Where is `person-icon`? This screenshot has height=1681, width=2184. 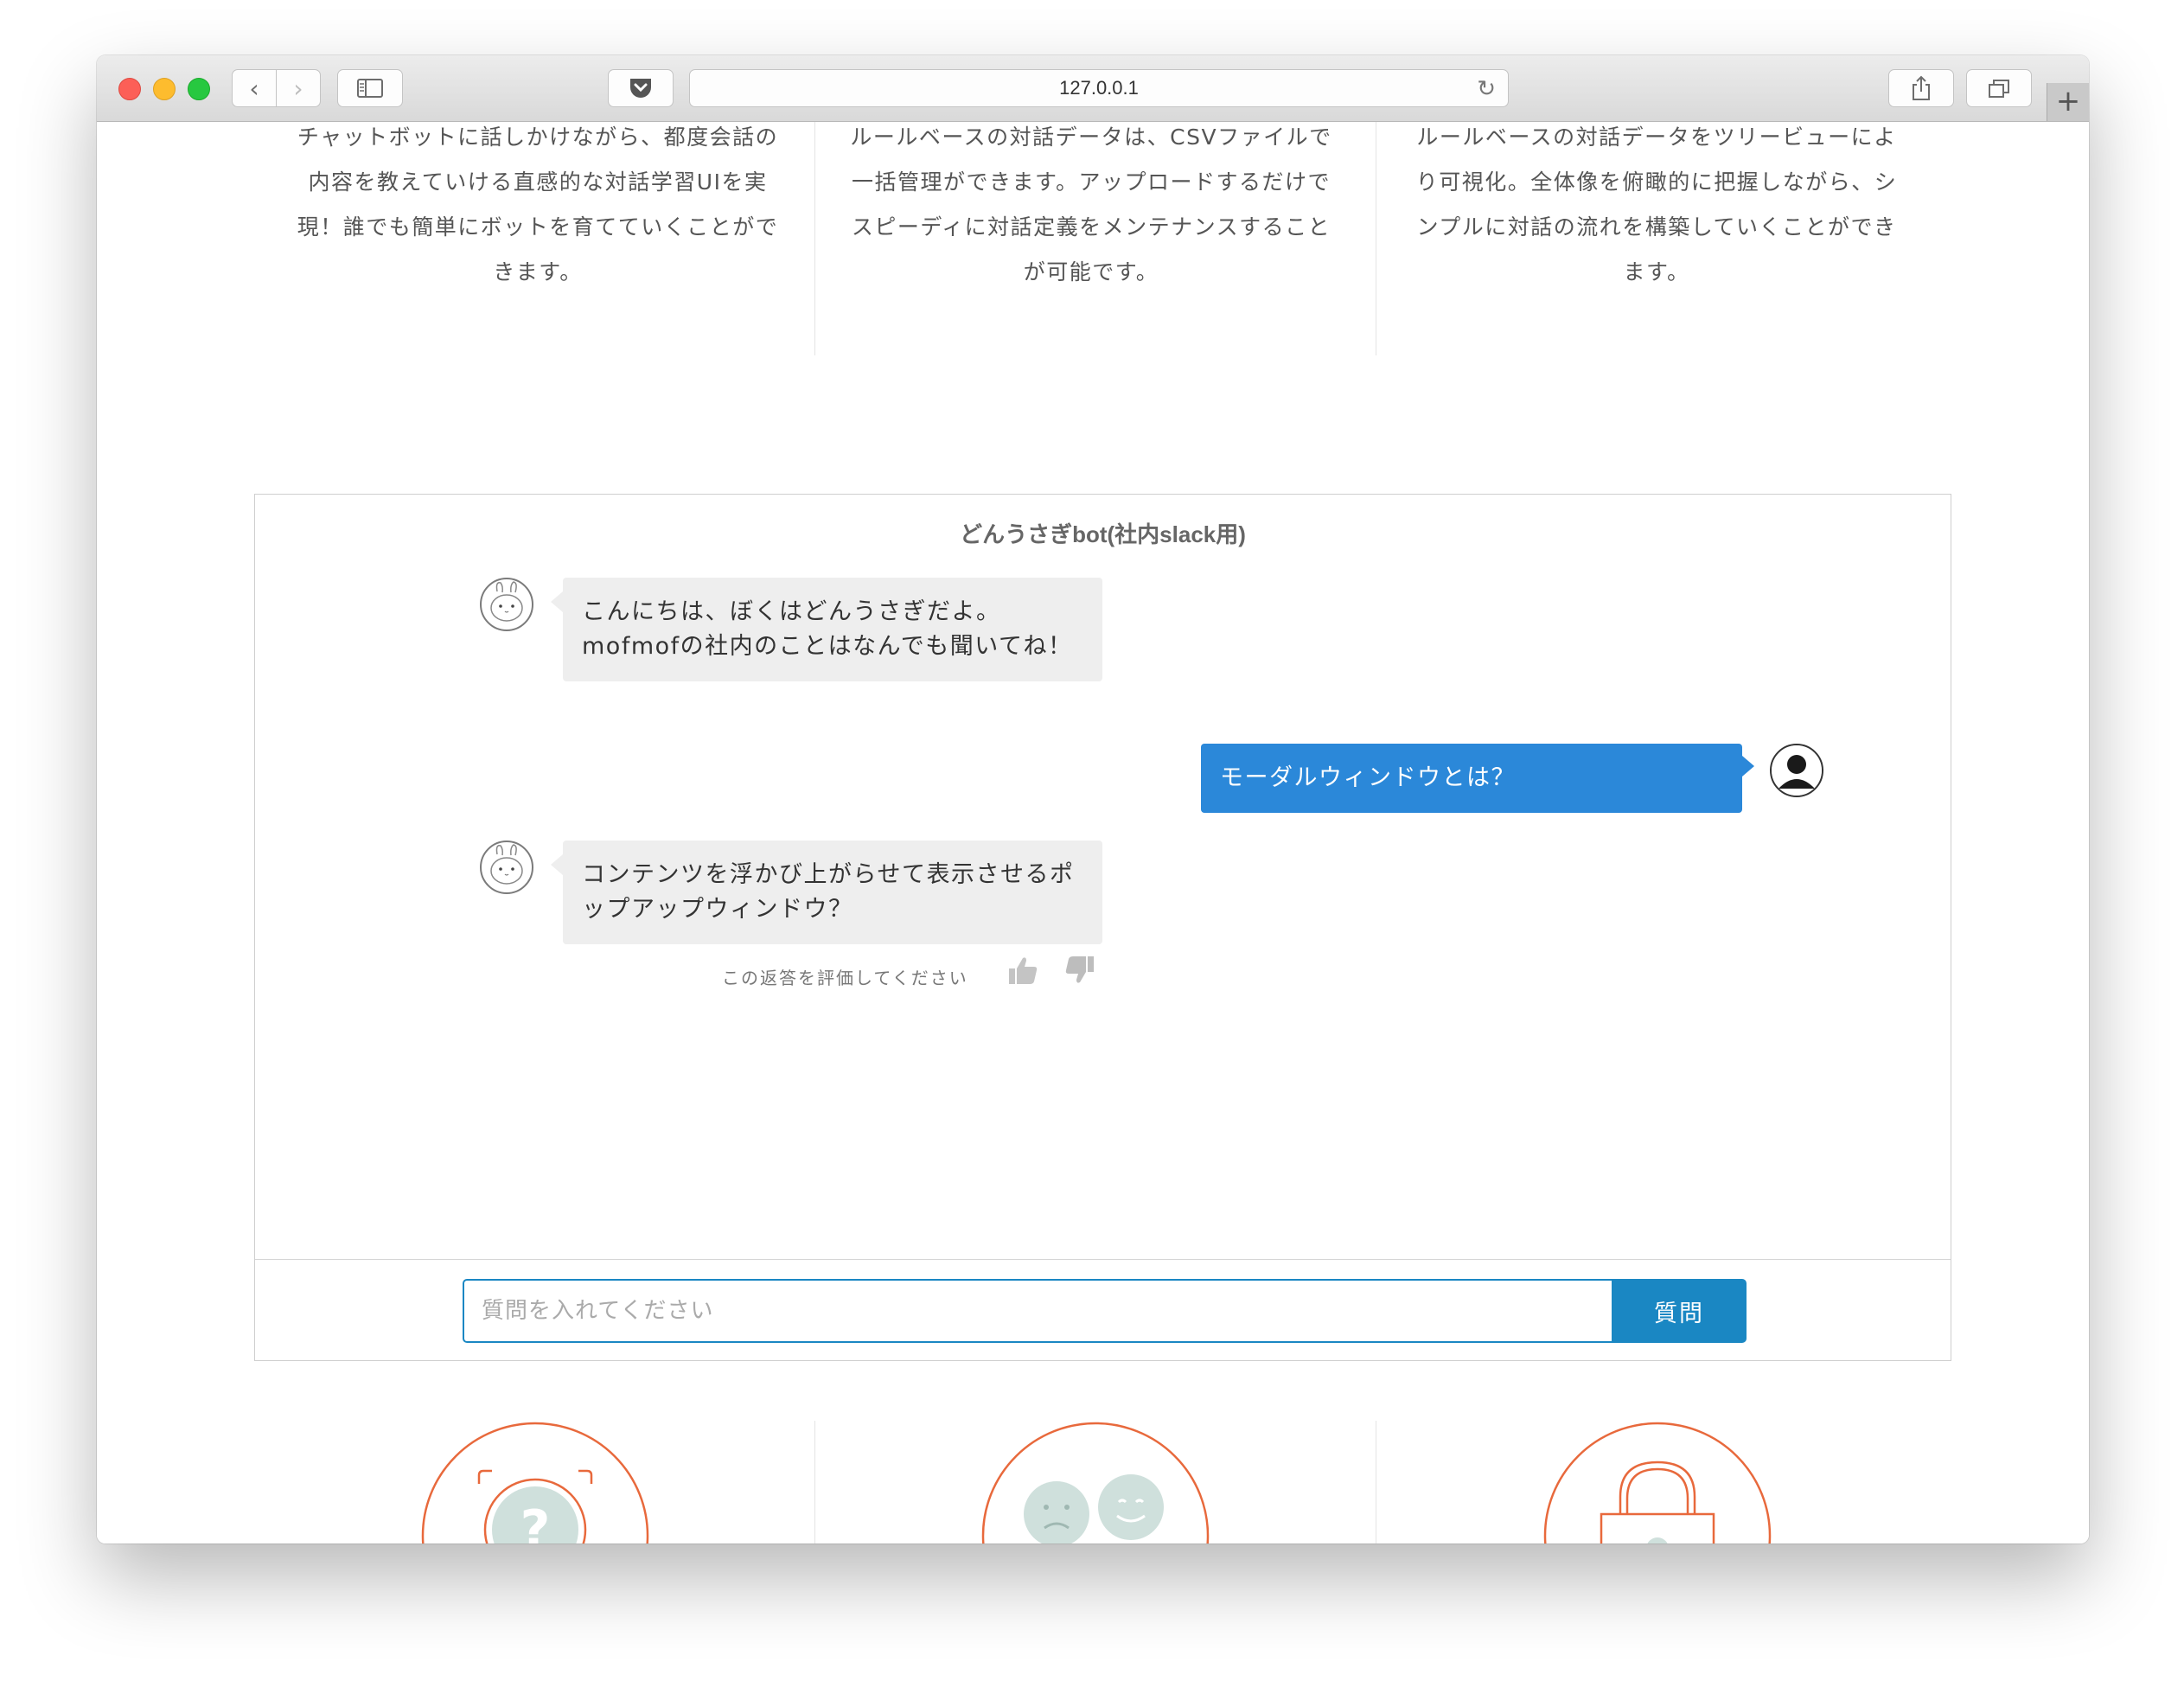
person-icon is located at coordinates (1797, 770).